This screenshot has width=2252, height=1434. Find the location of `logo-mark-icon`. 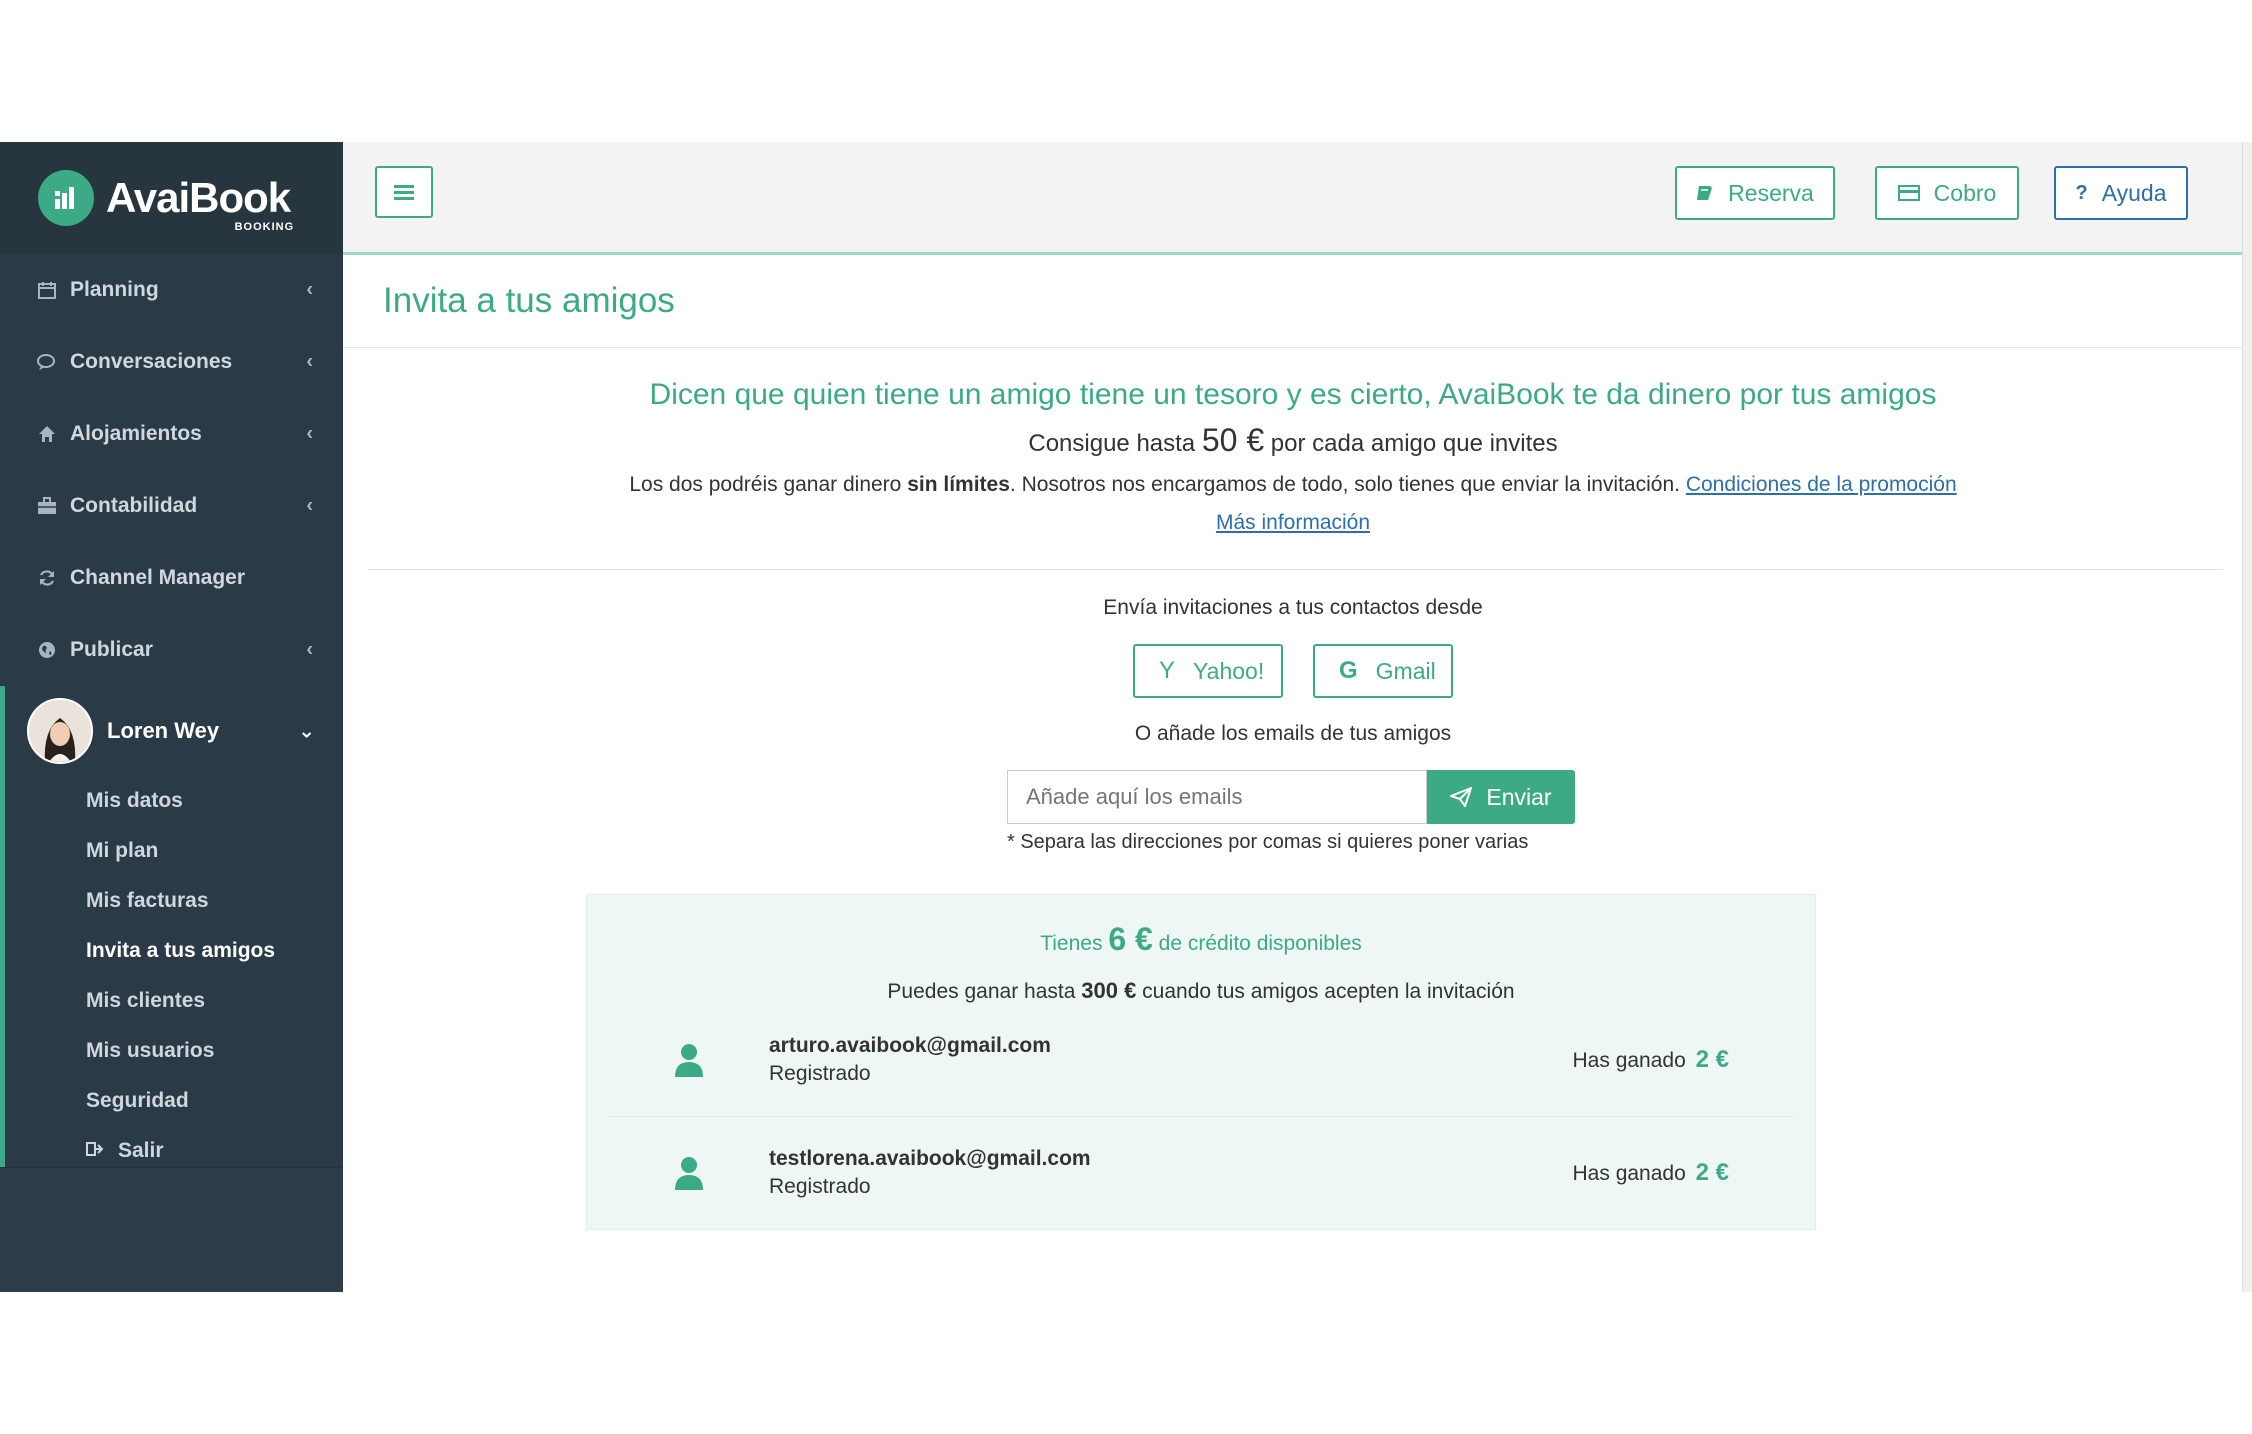

logo-mark-icon is located at coordinates (66, 198).